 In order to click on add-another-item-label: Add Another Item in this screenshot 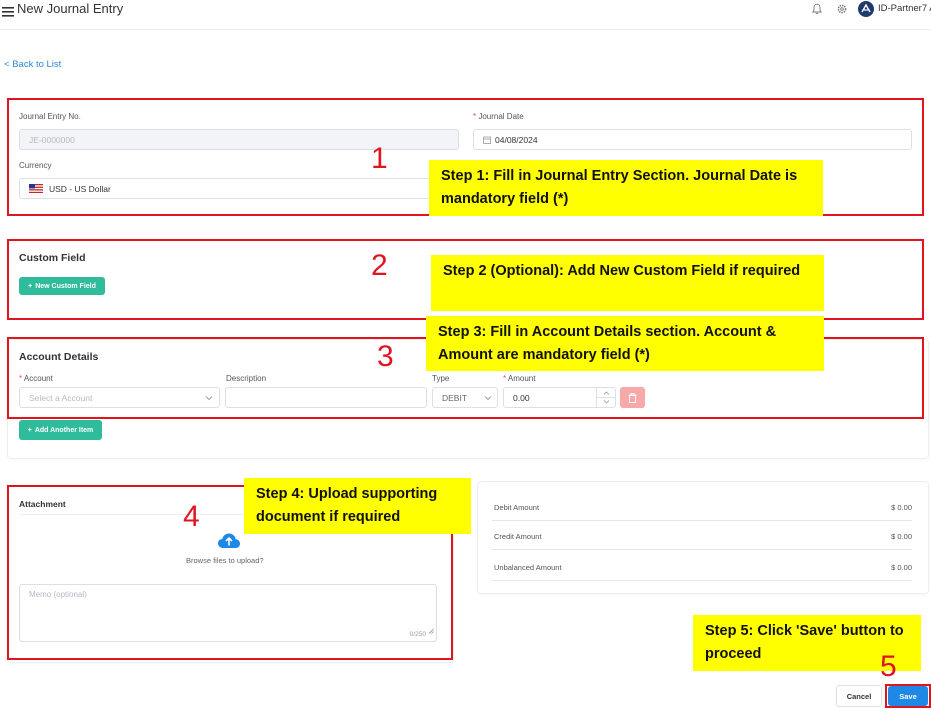, I will do `click(64, 430)`.